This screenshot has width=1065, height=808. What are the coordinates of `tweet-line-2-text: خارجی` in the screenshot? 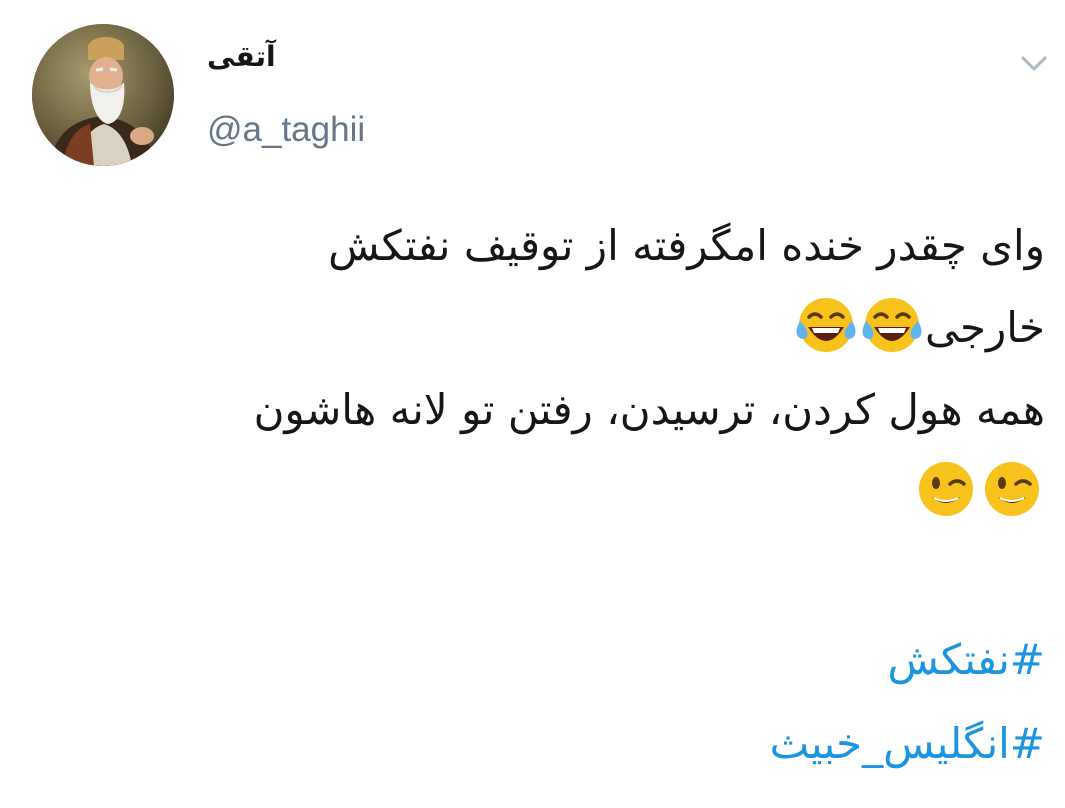 It's located at (984, 327).